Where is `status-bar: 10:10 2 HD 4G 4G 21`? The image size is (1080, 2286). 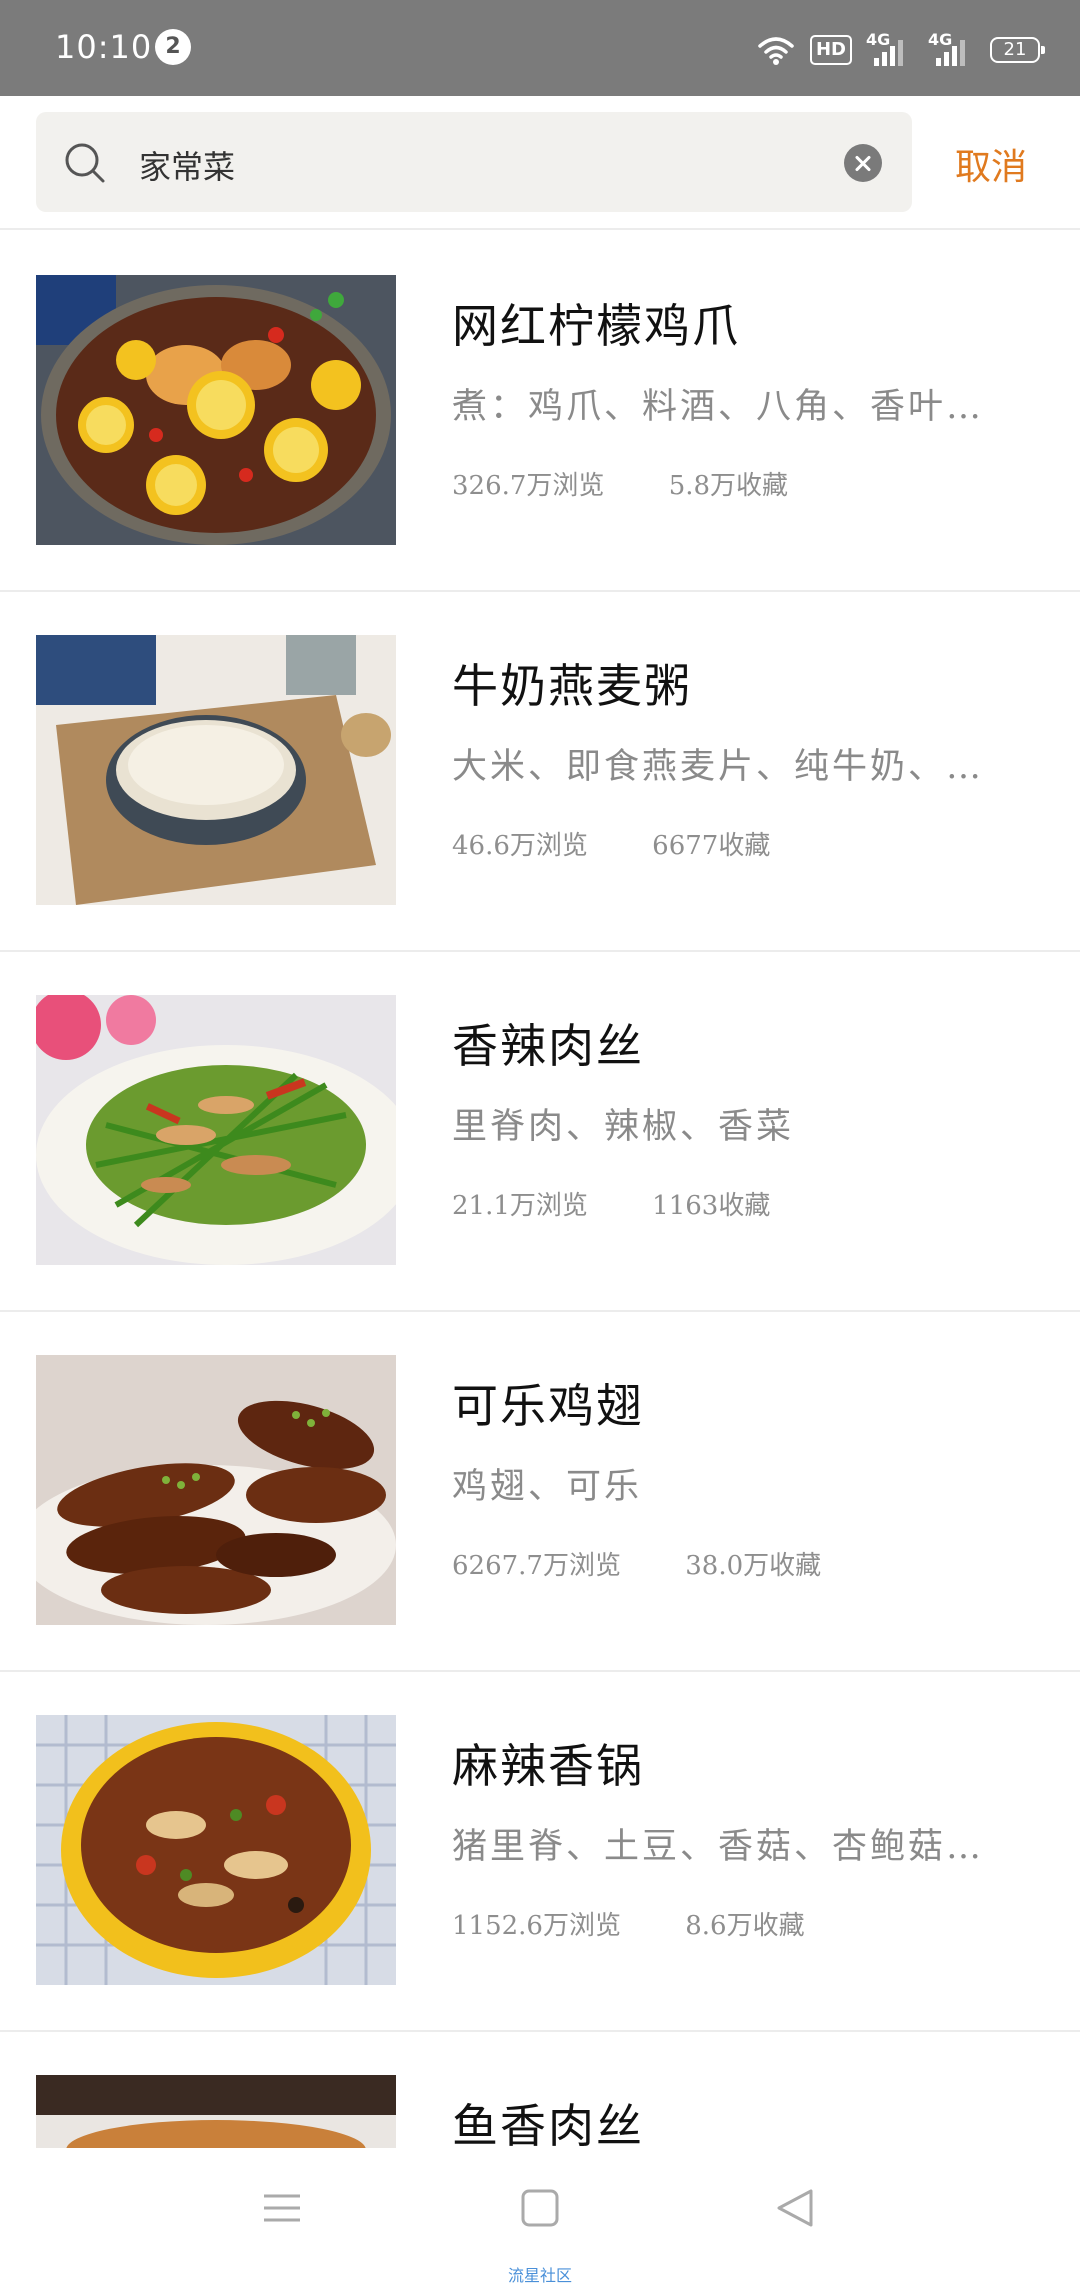
status-bar: 10:10 2 HD 4G 4G 21 is located at coordinates (540, 48).